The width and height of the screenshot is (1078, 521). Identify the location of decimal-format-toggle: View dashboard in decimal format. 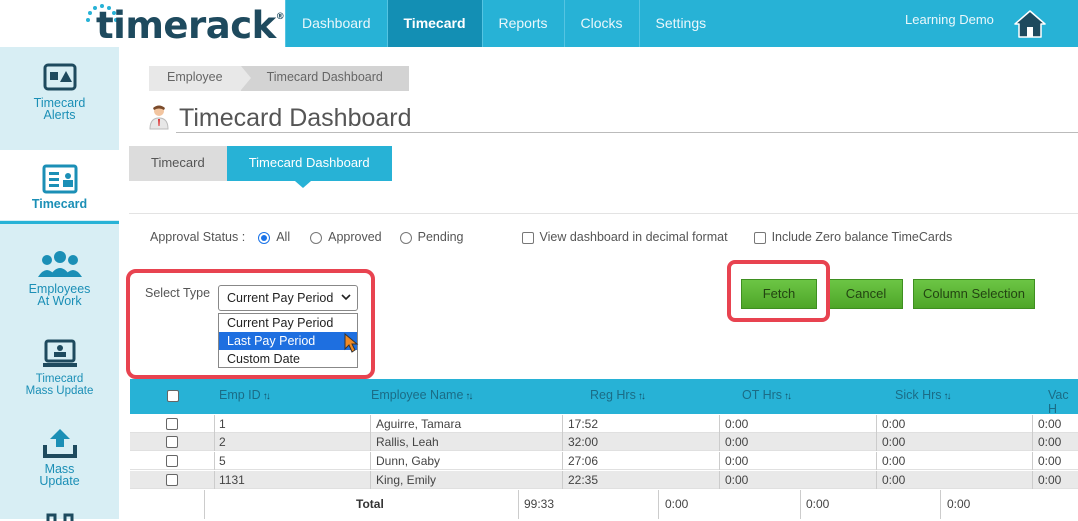
(624, 237).